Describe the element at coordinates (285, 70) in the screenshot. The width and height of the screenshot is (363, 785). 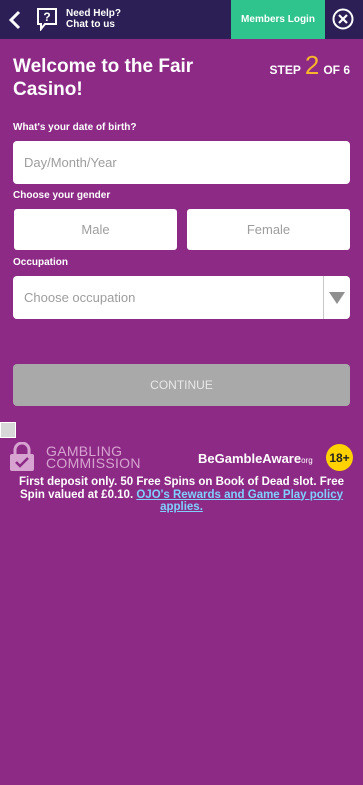
I see `step-label: STEP` at that location.